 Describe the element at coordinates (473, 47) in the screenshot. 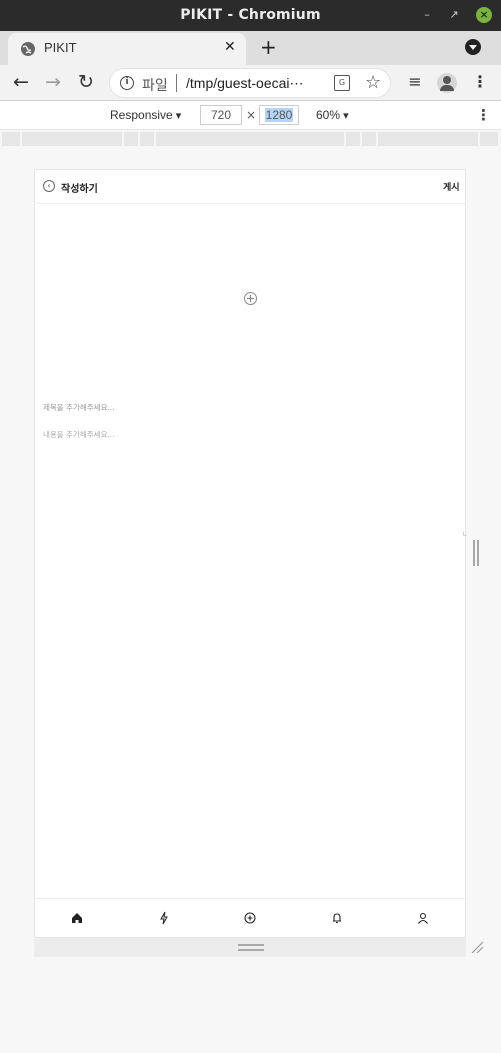

I see `tab-search-icon` at that location.